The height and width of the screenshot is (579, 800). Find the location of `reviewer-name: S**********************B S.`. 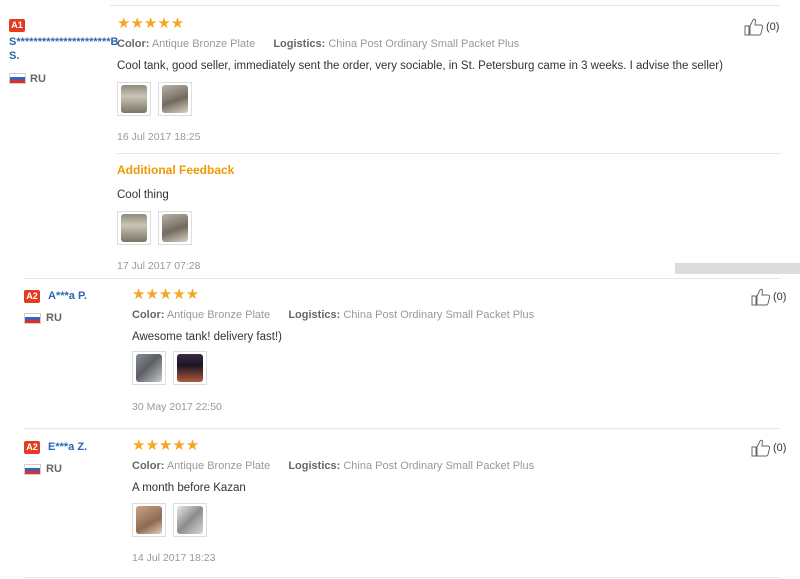

reviewer-name: S**********************B S. is located at coordinates (63, 49).